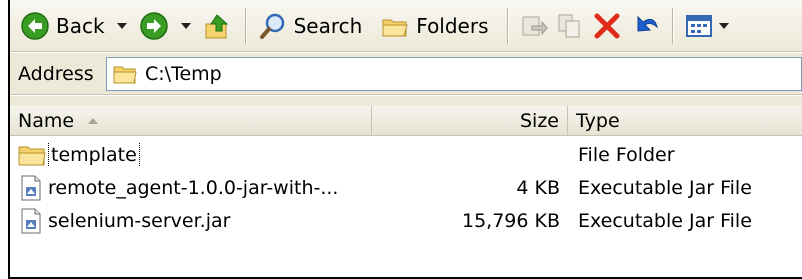 Image resolution: width=802 pixels, height=279 pixels. What do you see at coordinates (93, 121) in the screenshot?
I see `sort-ascending-icon` at bounding box center [93, 121].